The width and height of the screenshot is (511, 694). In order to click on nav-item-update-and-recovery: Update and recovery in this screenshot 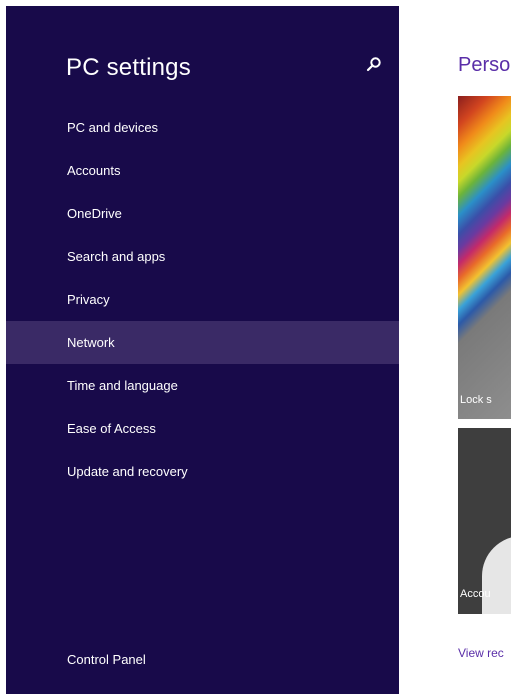, I will do `click(202, 471)`.